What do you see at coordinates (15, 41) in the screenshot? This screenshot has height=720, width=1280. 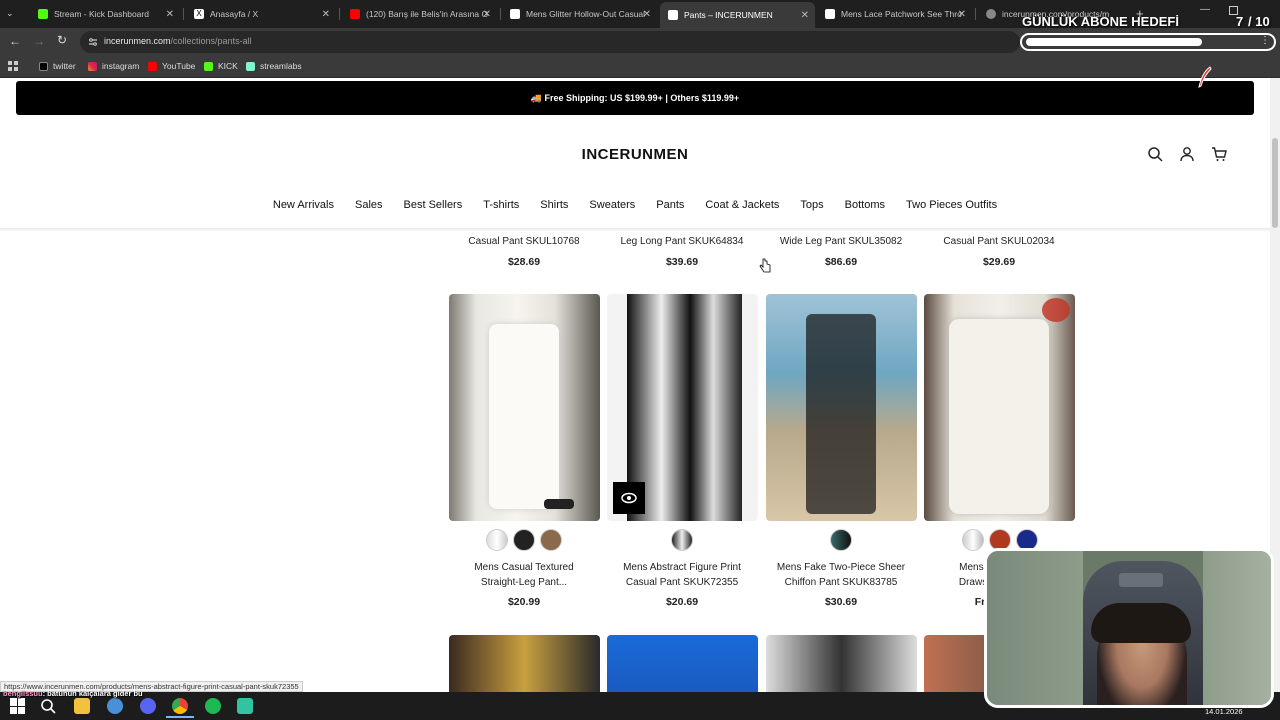 I see `back-icon: ←` at bounding box center [15, 41].